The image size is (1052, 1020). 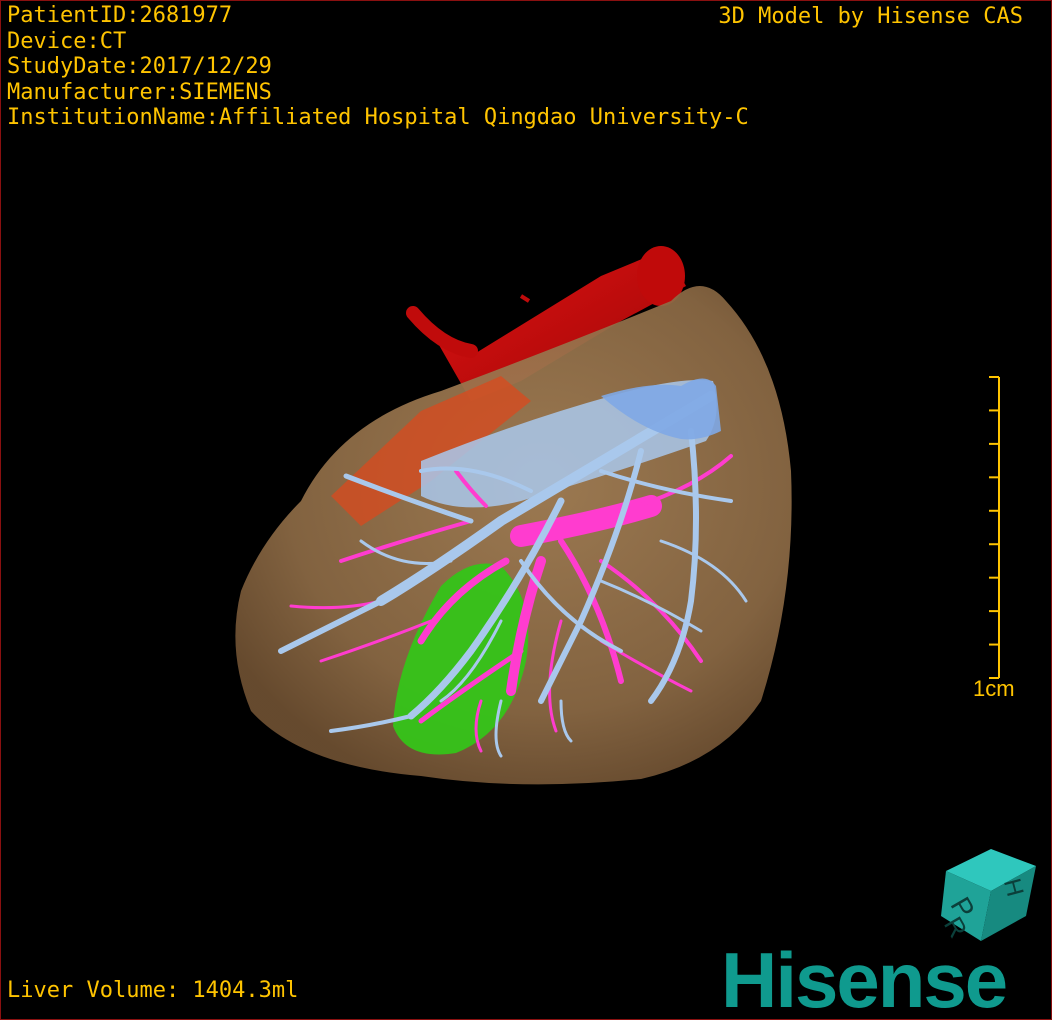 I want to click on model-credit: 3D Model by Hisense CAS, so click(x=870, y=16).